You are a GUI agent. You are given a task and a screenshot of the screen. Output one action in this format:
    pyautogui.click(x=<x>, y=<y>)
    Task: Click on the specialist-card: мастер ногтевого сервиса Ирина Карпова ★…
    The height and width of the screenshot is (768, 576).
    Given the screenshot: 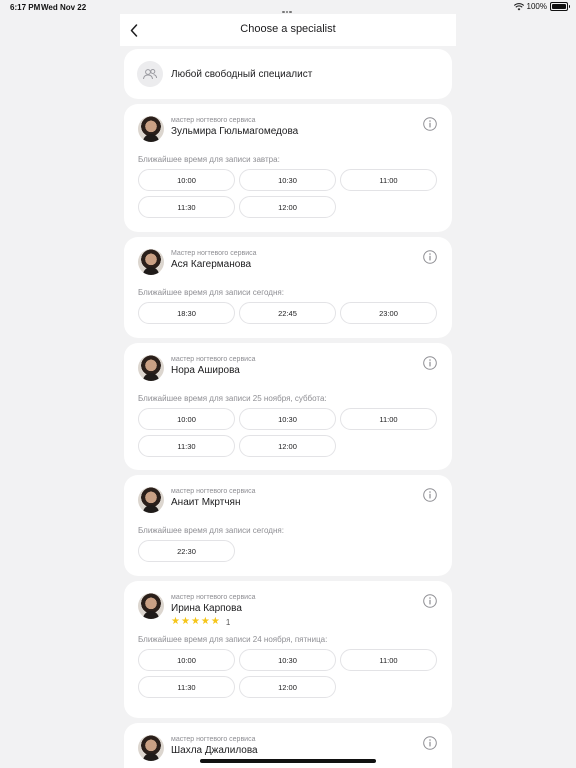 What is the action you would take?
    pyautogui.click(x=288, y=649)
    